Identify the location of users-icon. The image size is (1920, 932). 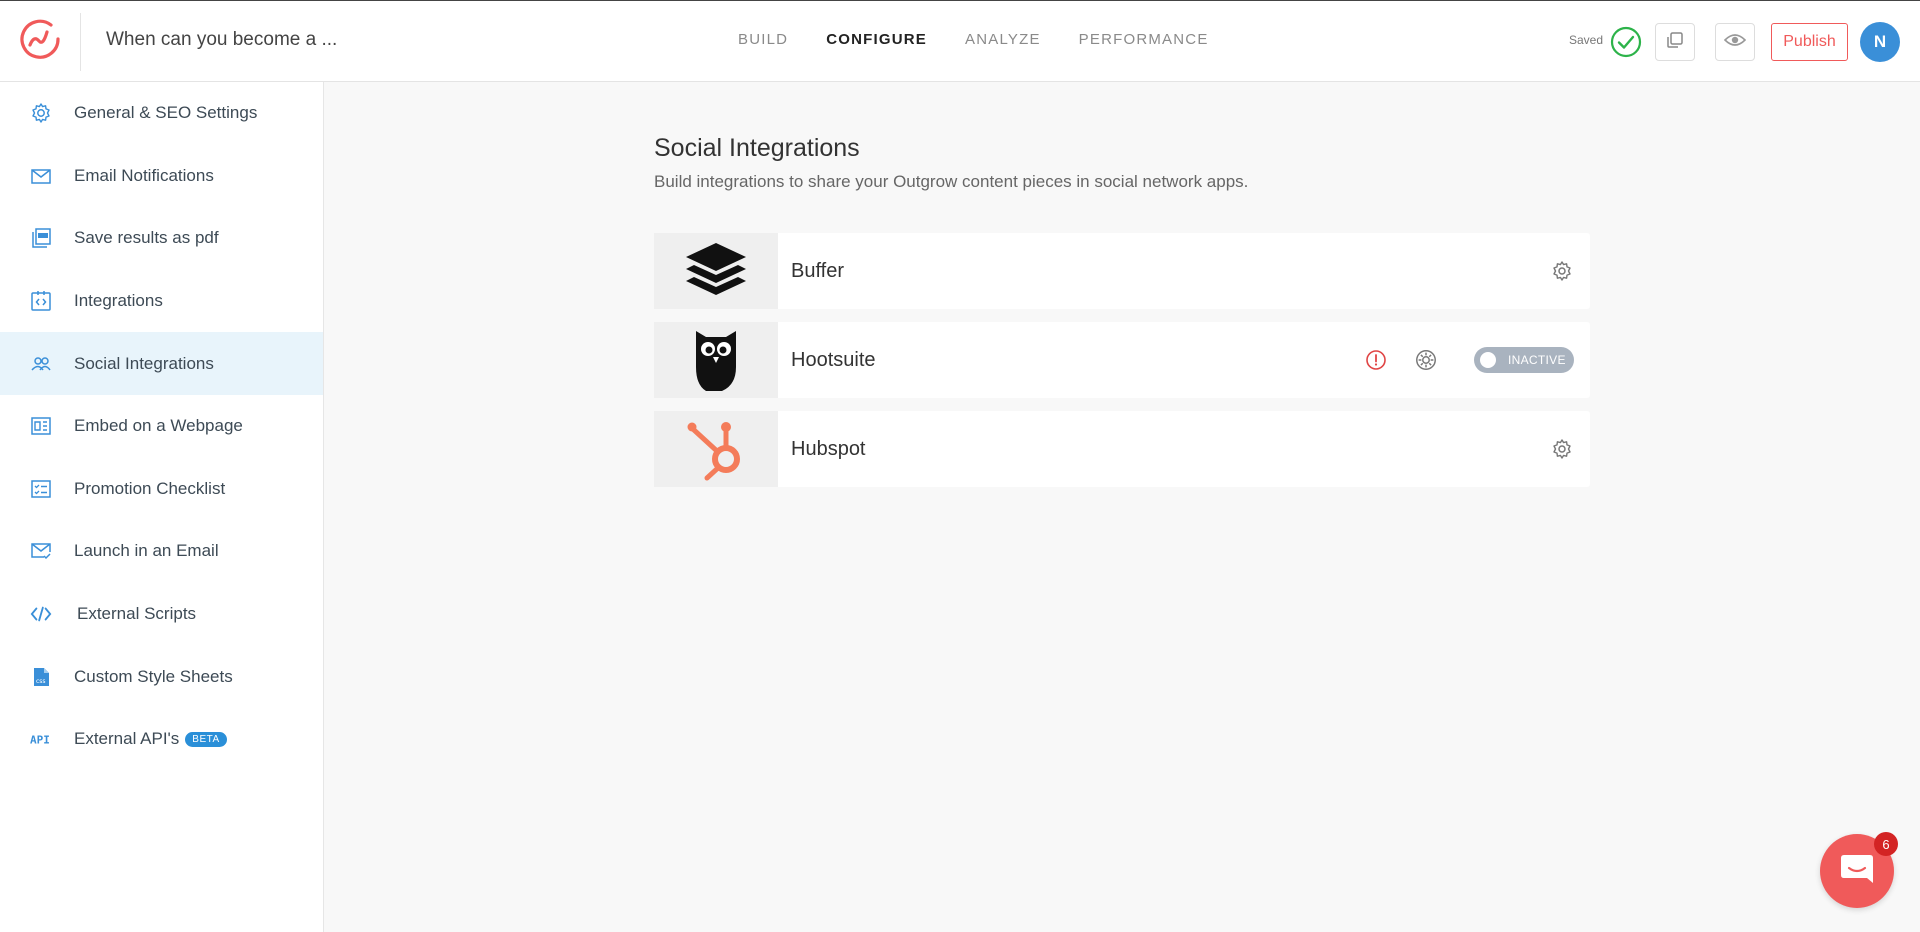
(41, 364).